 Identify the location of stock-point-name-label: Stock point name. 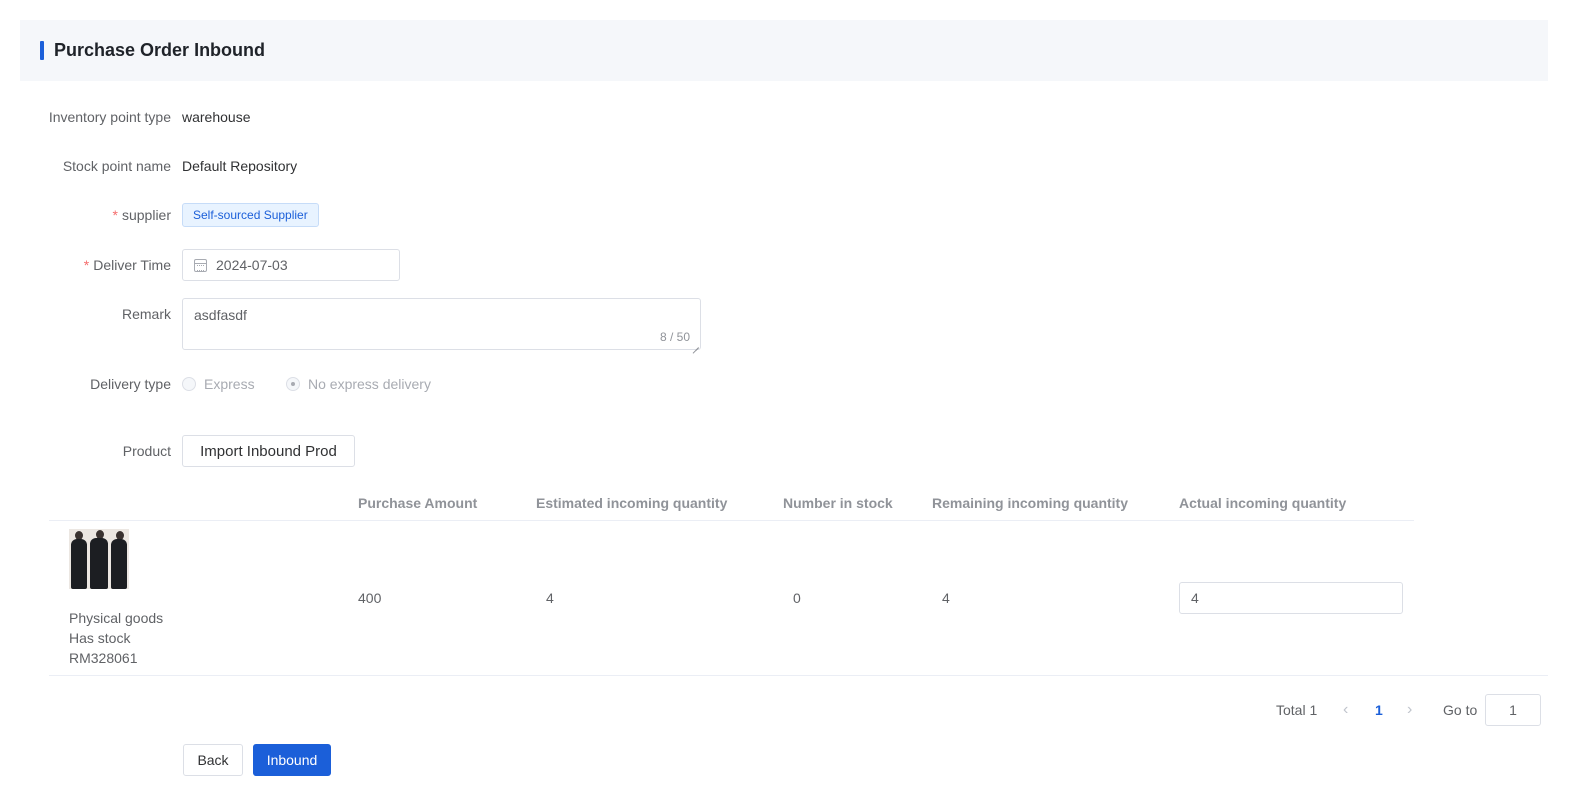
(116, 166).